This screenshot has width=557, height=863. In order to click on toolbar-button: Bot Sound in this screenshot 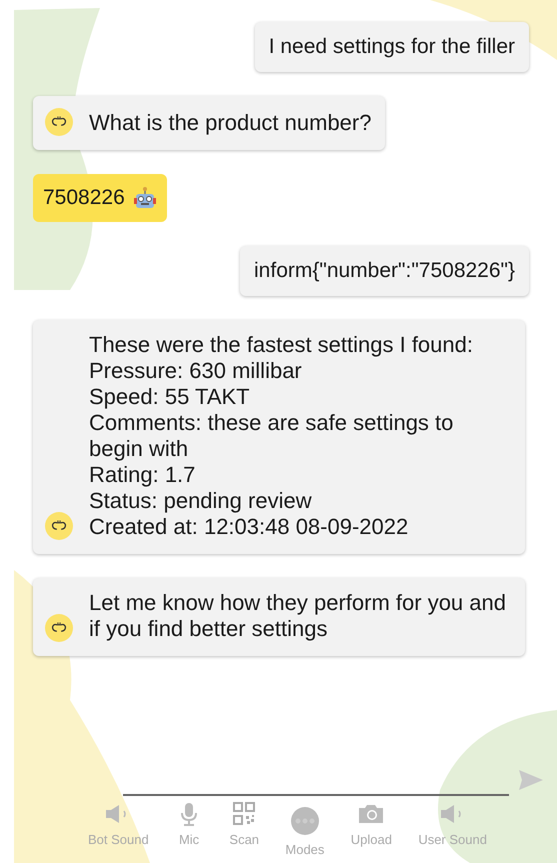, I will do `click(118, 829)`.